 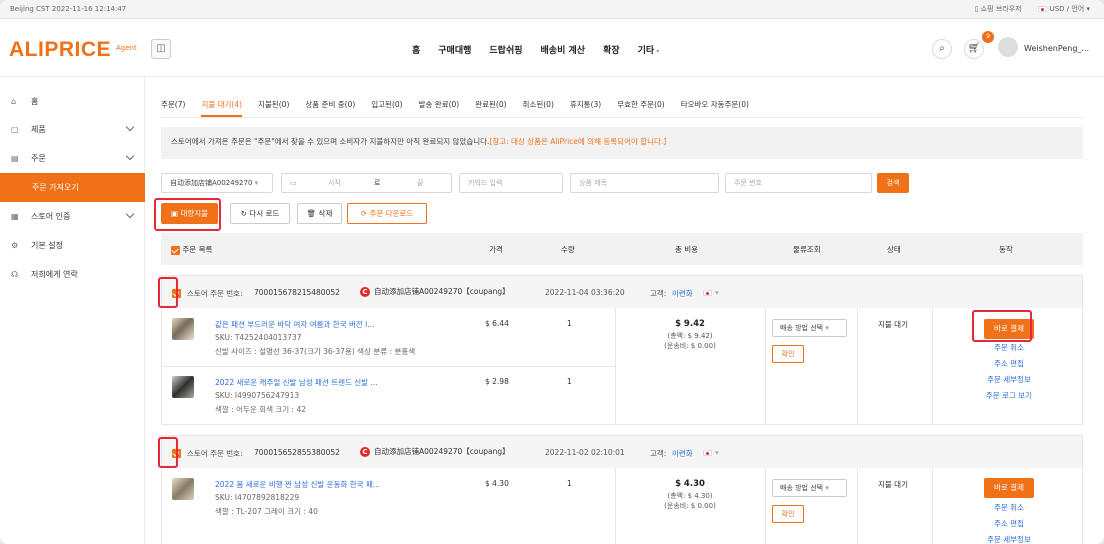 What do you see at coordinates (1009, 396) in the screenshot?
I see `order-log-link: 주문 로그 보기` at bounding box center [1009, 396].